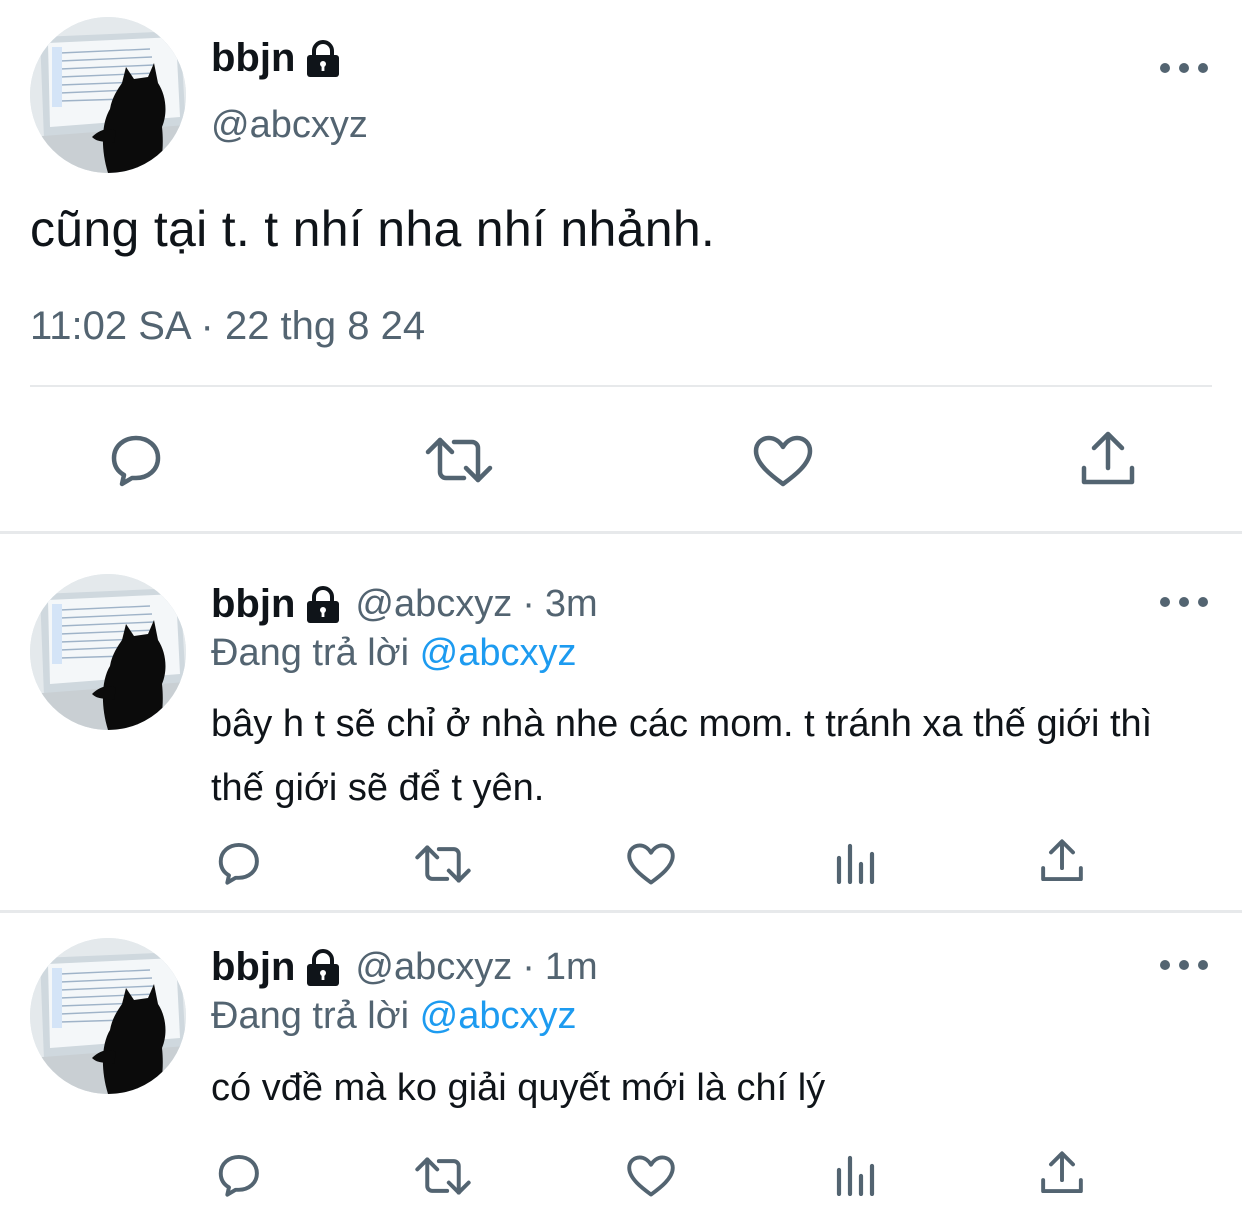  I want to click on display-name-text: bbjn, so click(253, 58).